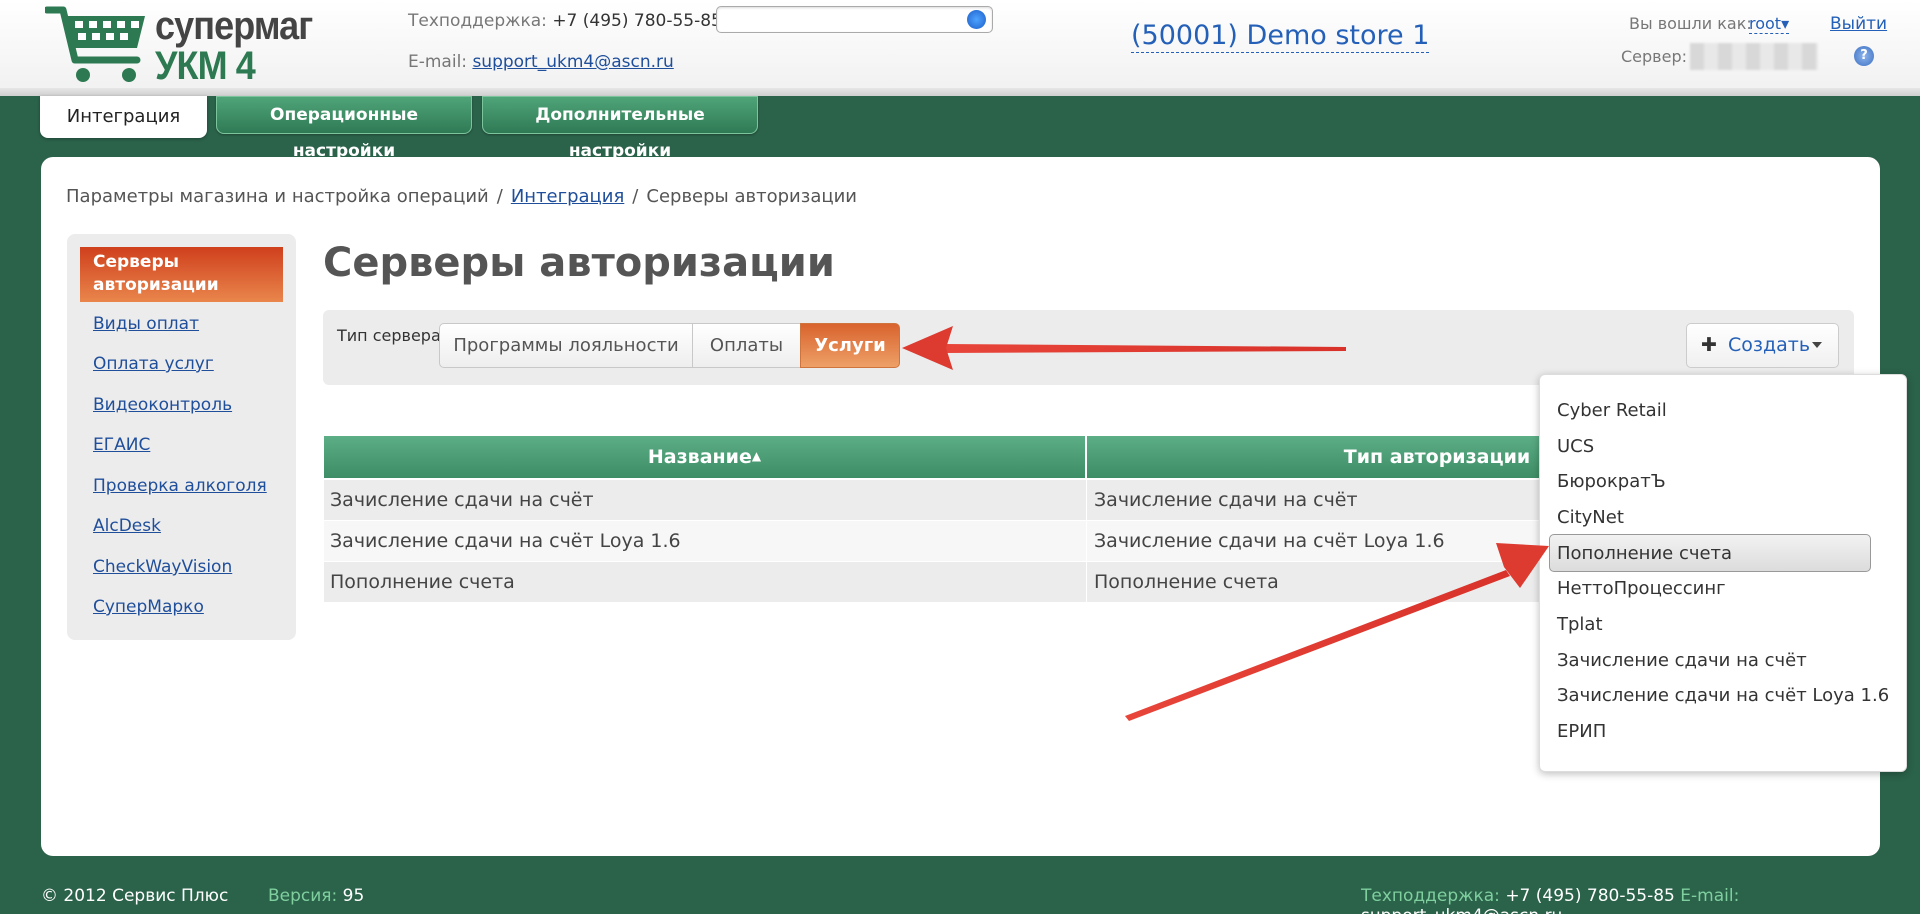 This screenshot has height=914, width=1920. Describe the element at coordinates (1769, 345) in the screenshot. I see `create-button-label: Создать` at that location.